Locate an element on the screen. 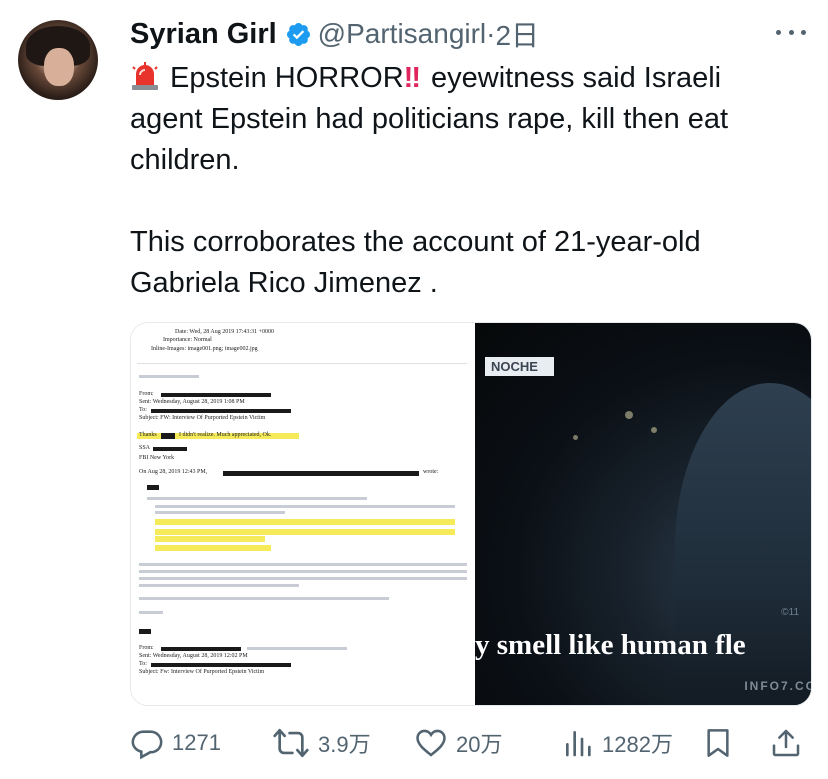 The image size is (828, 779). views-count: 1282万 is located at coordinates (637, 744).